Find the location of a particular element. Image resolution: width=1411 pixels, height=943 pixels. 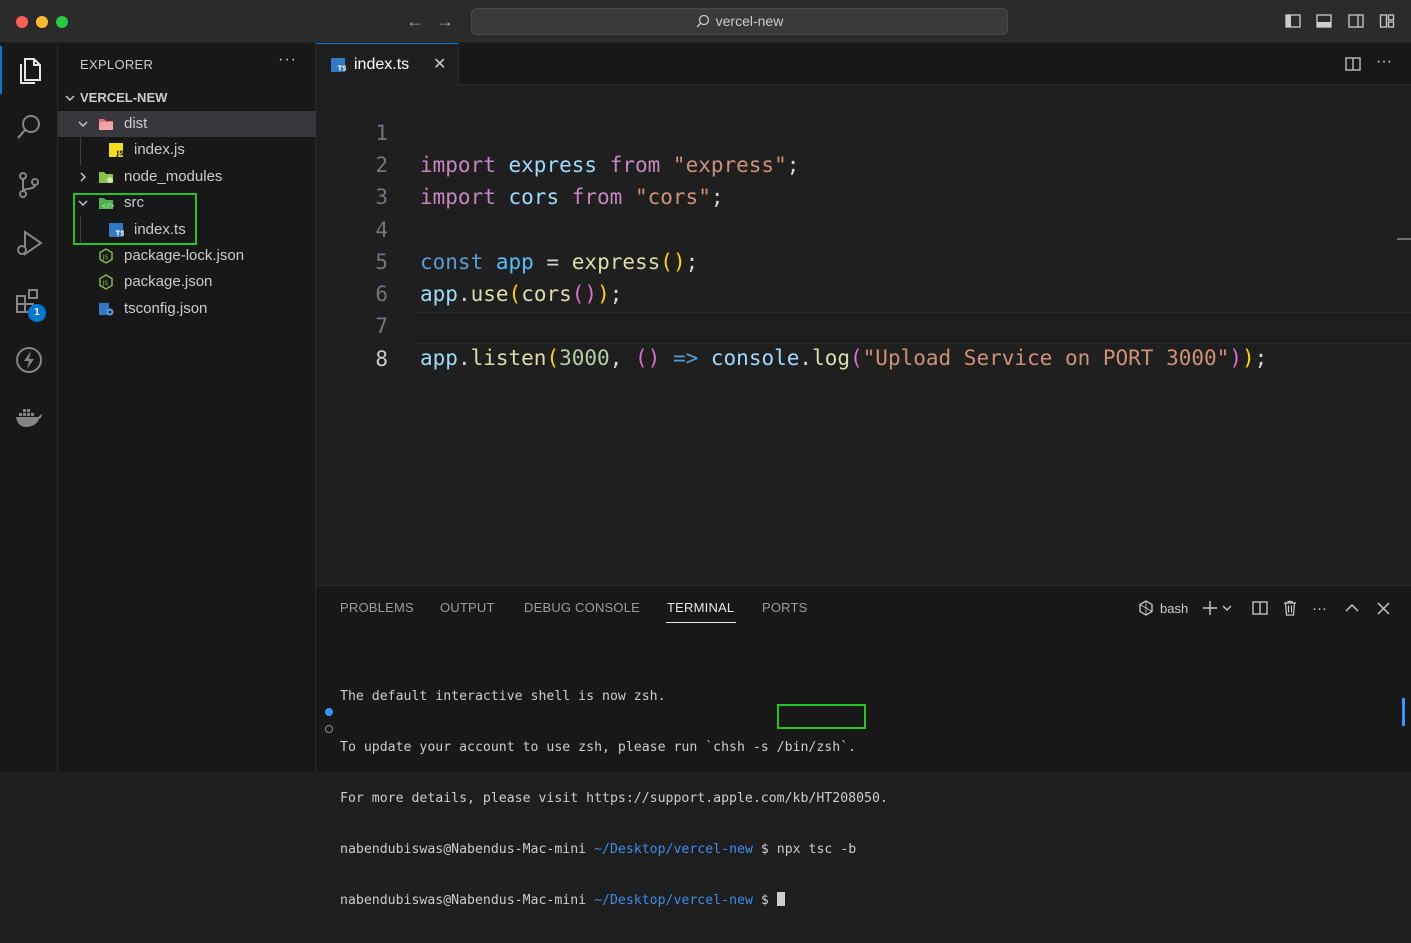

shell-name: bash is located at coordinates (1174, 608).